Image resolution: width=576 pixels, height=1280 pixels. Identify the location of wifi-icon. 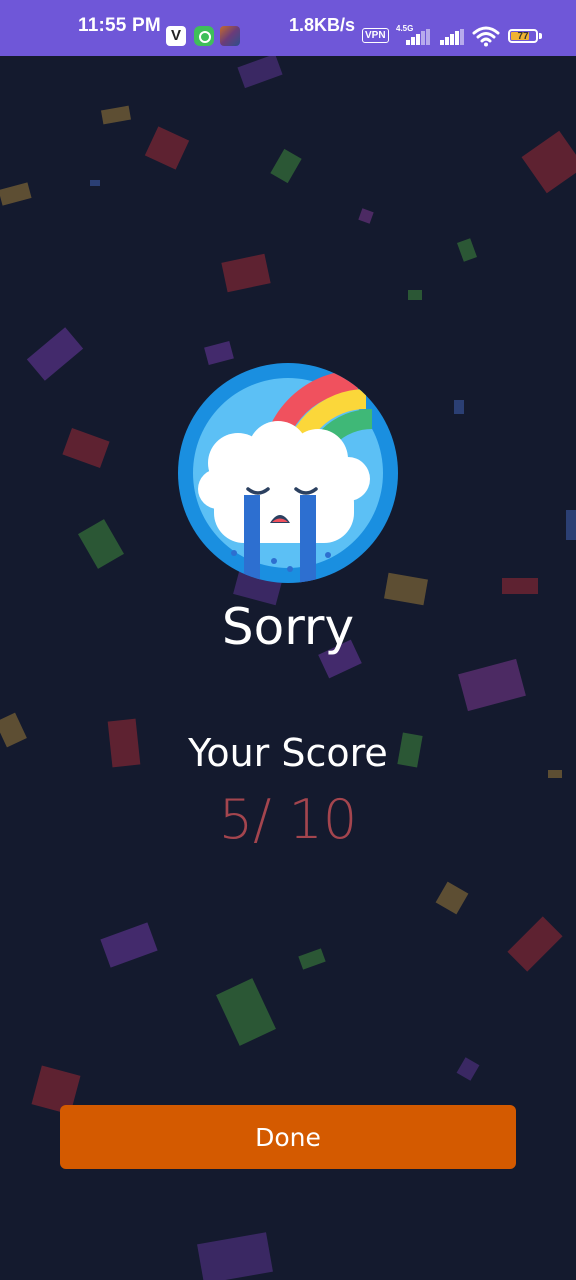
(486, 36).